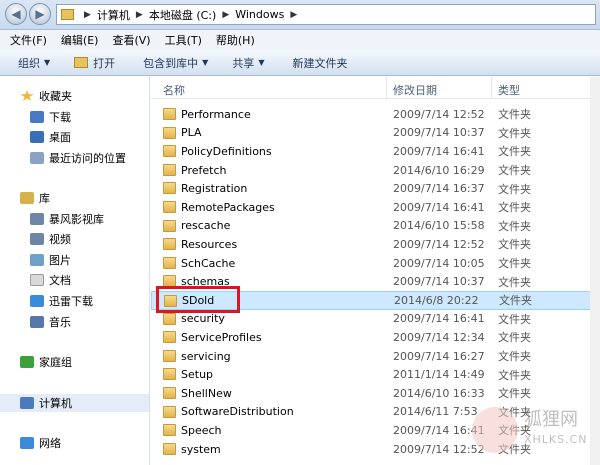 Image resolution: width=600 pixels, height=465 pixels. Describe the element at coordinates (37, 219) in the screenshot. I see `media-library-icon` at that location.